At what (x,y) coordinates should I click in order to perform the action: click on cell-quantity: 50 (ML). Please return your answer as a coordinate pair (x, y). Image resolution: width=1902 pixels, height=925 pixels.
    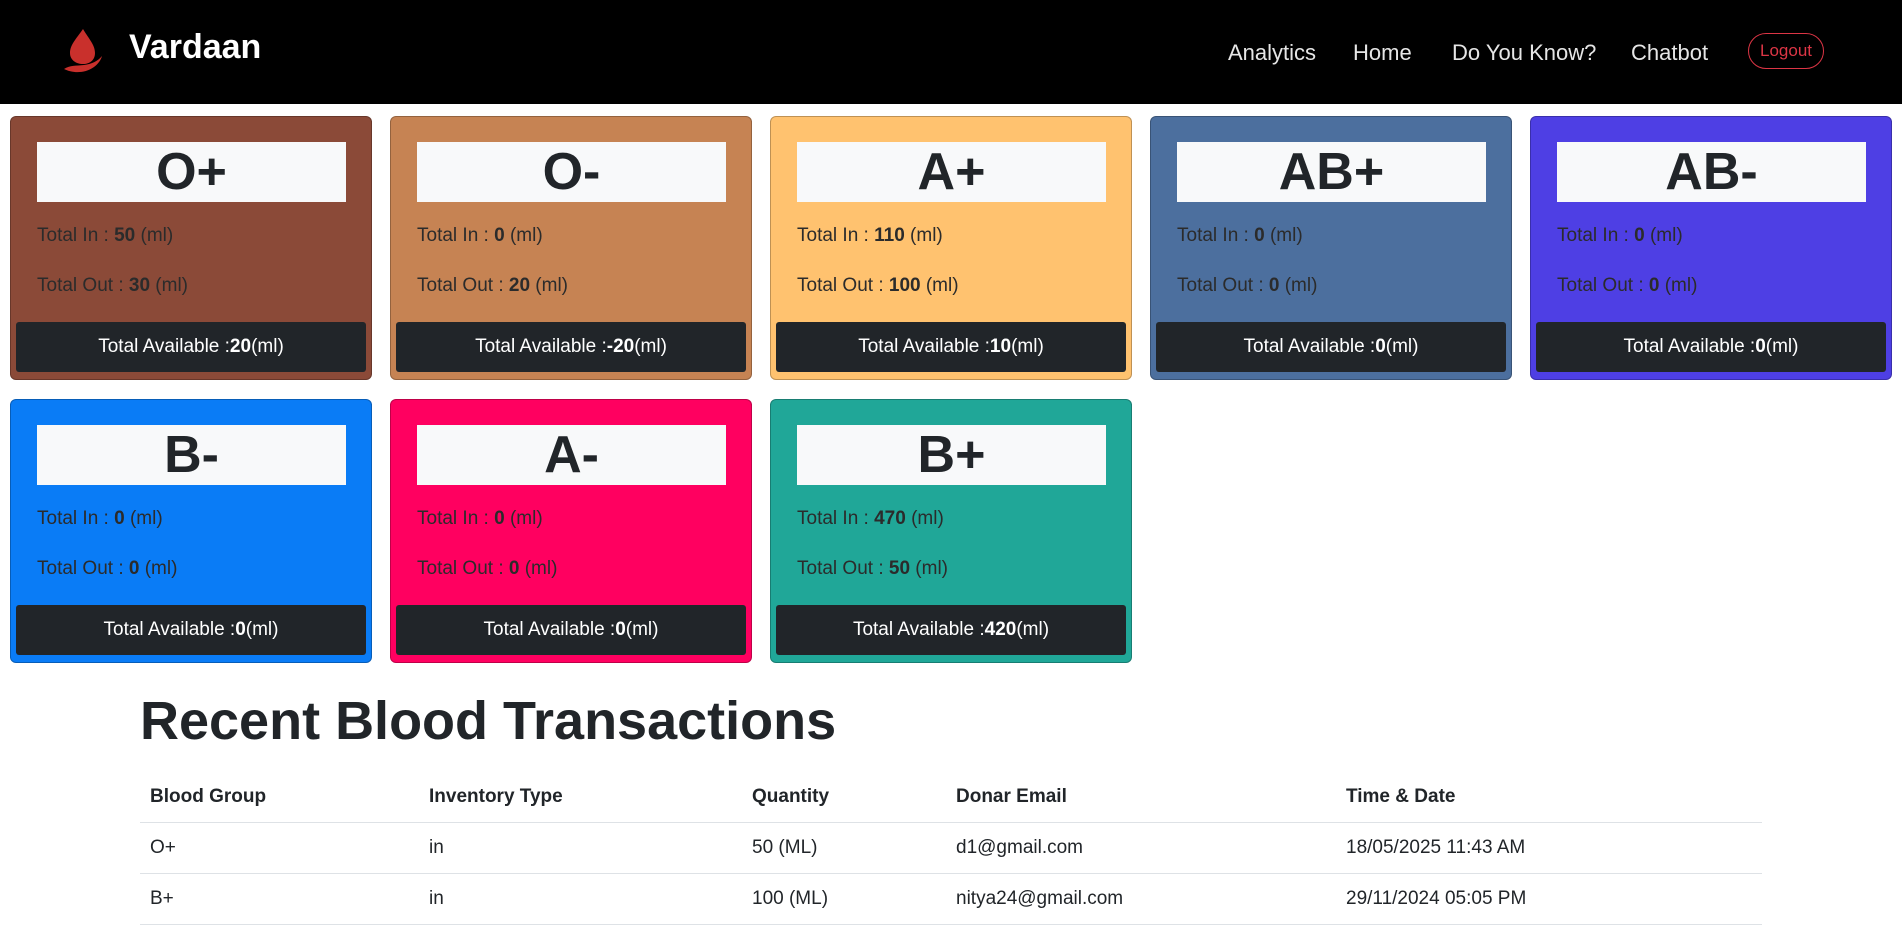
    Looking at the image, I should click on (844, 848).